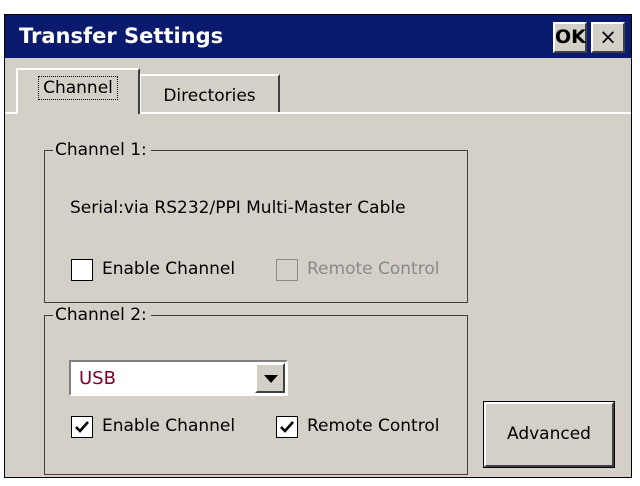 Image resolution: width=640 pixels, height=486 pixels. Describe the element at coordinates (570, 37) in the screenshot. I see `ok-button: OK` at that location.